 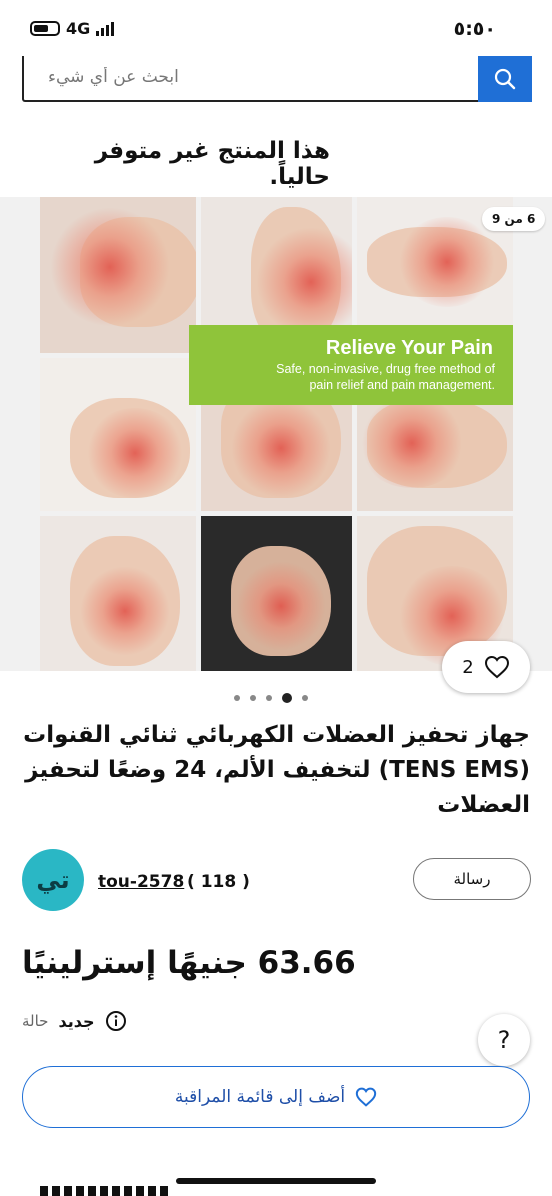 I want to click on help-button: ?, so click(x=504, y=1040).